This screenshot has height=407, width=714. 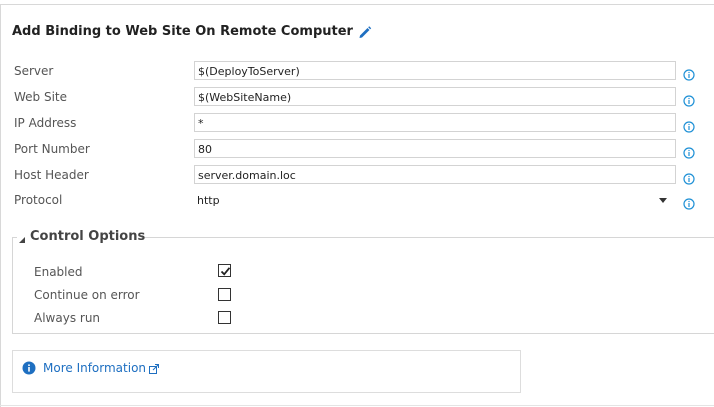 What do you see at coordinates (22, 238) in the screenshot?
I see `collapse-triangle-icon` at bounding box center [22, 238].